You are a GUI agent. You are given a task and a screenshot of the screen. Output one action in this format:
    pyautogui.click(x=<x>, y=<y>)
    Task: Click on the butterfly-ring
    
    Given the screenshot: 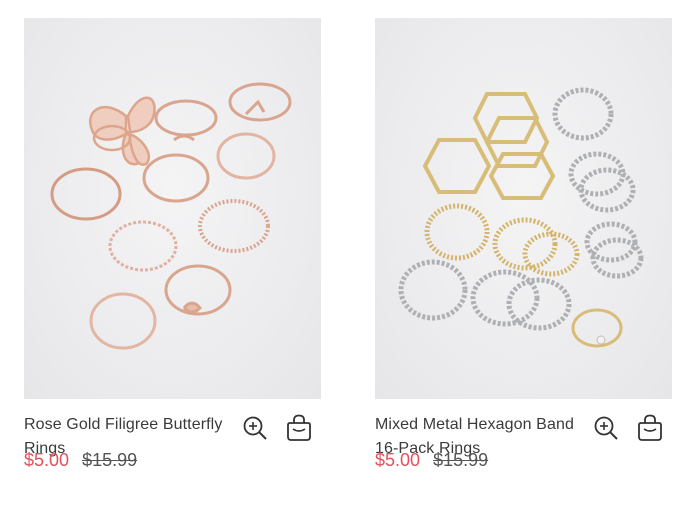 What is the action you would take?
    pyautogui.click(x=122, y=131)
    